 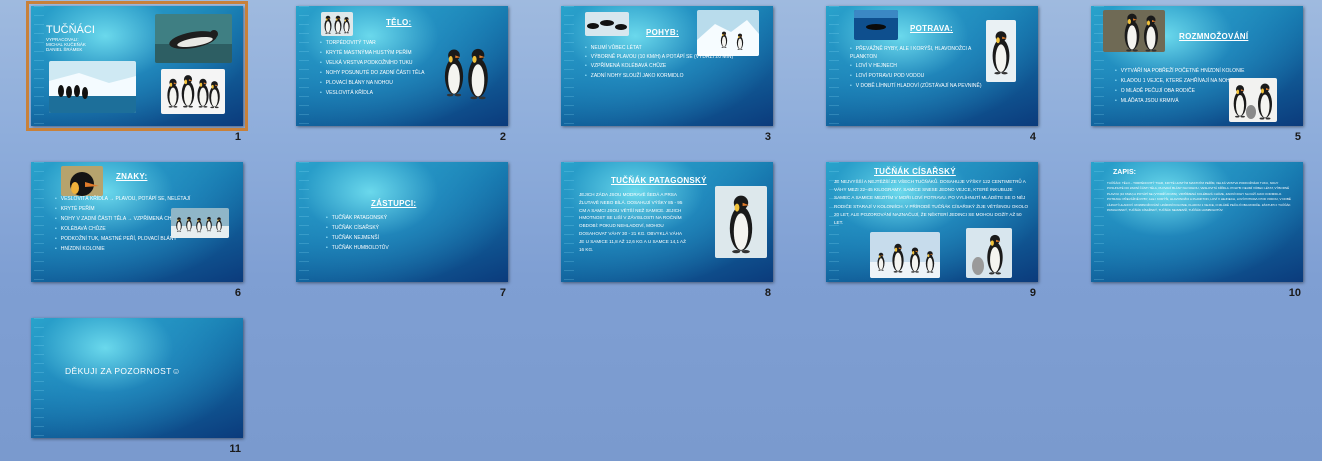 I want to click on slide-number: 8, so click(x=767, y=293).